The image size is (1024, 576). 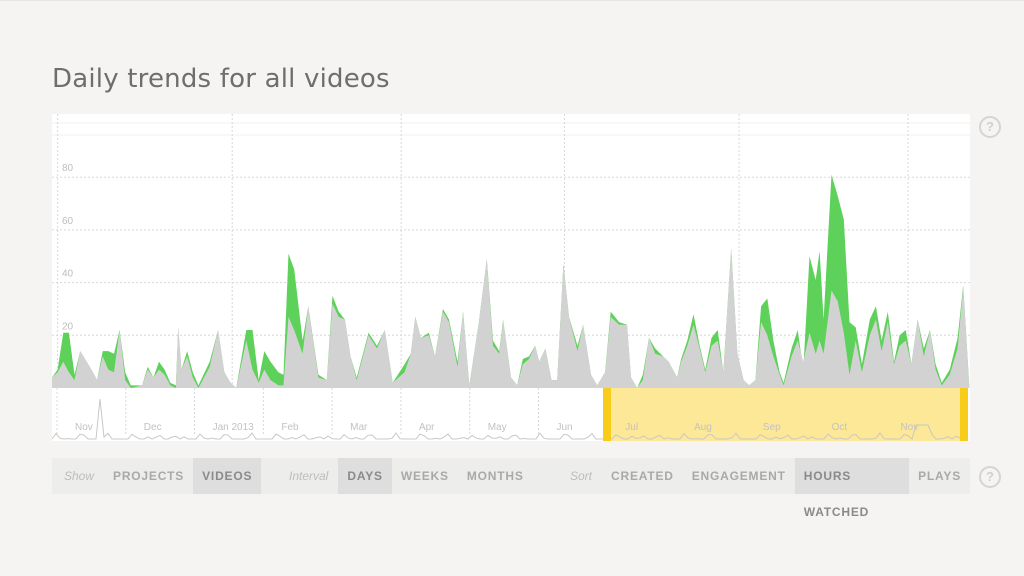 What do you see at coordinates (425, 476) in the screenshot?
I see `interval-weeks-button: WEEKS` at bounding box center [425, 476].